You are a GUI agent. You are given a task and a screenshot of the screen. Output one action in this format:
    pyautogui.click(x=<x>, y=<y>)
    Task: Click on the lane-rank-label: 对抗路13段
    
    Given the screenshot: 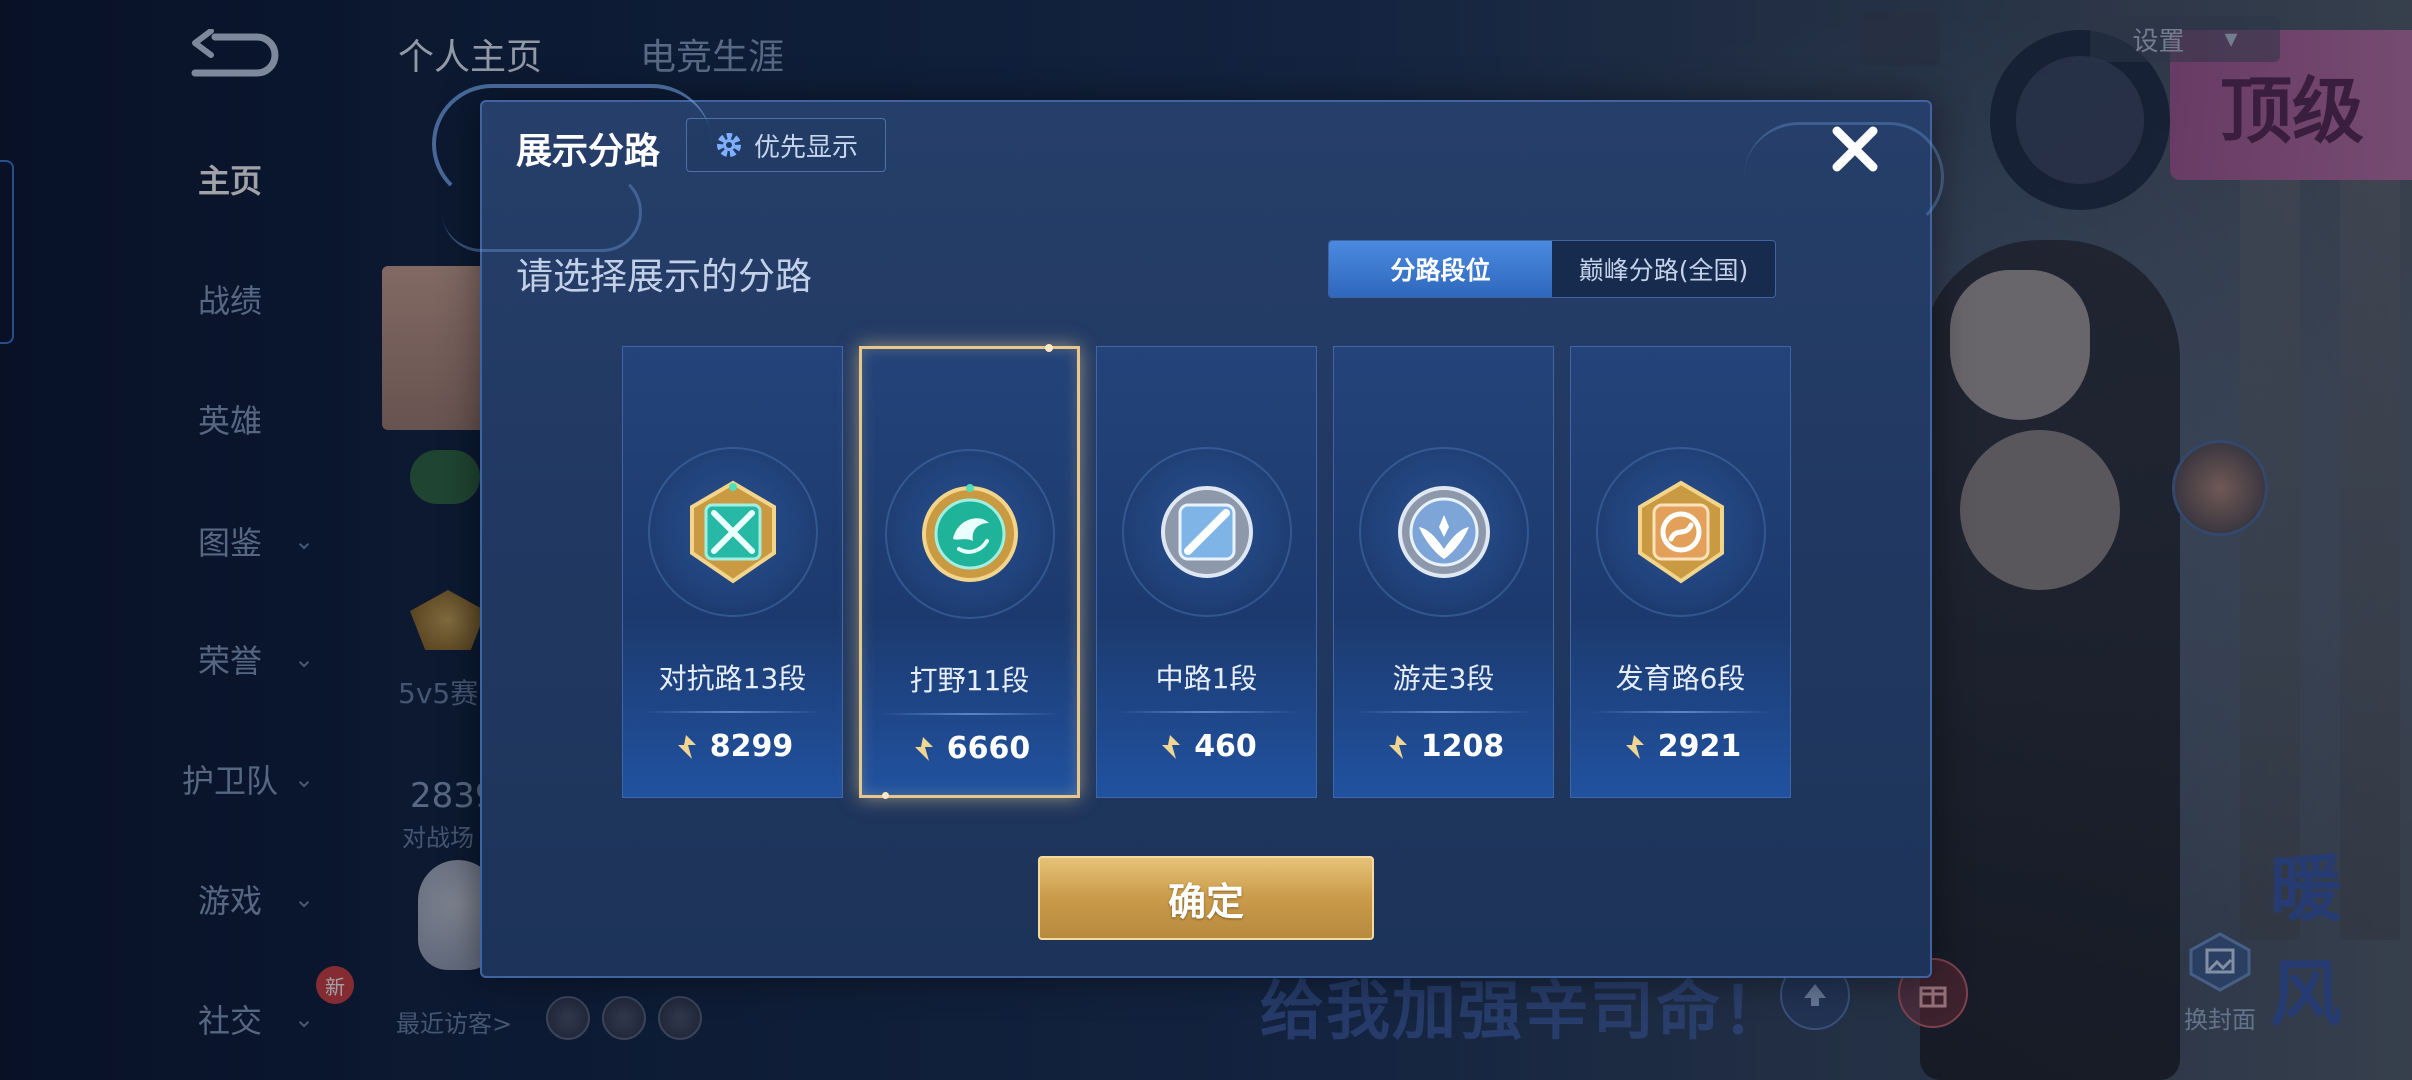 What is the action you would take?
    pyautogui.click(x=732, y=678)
    